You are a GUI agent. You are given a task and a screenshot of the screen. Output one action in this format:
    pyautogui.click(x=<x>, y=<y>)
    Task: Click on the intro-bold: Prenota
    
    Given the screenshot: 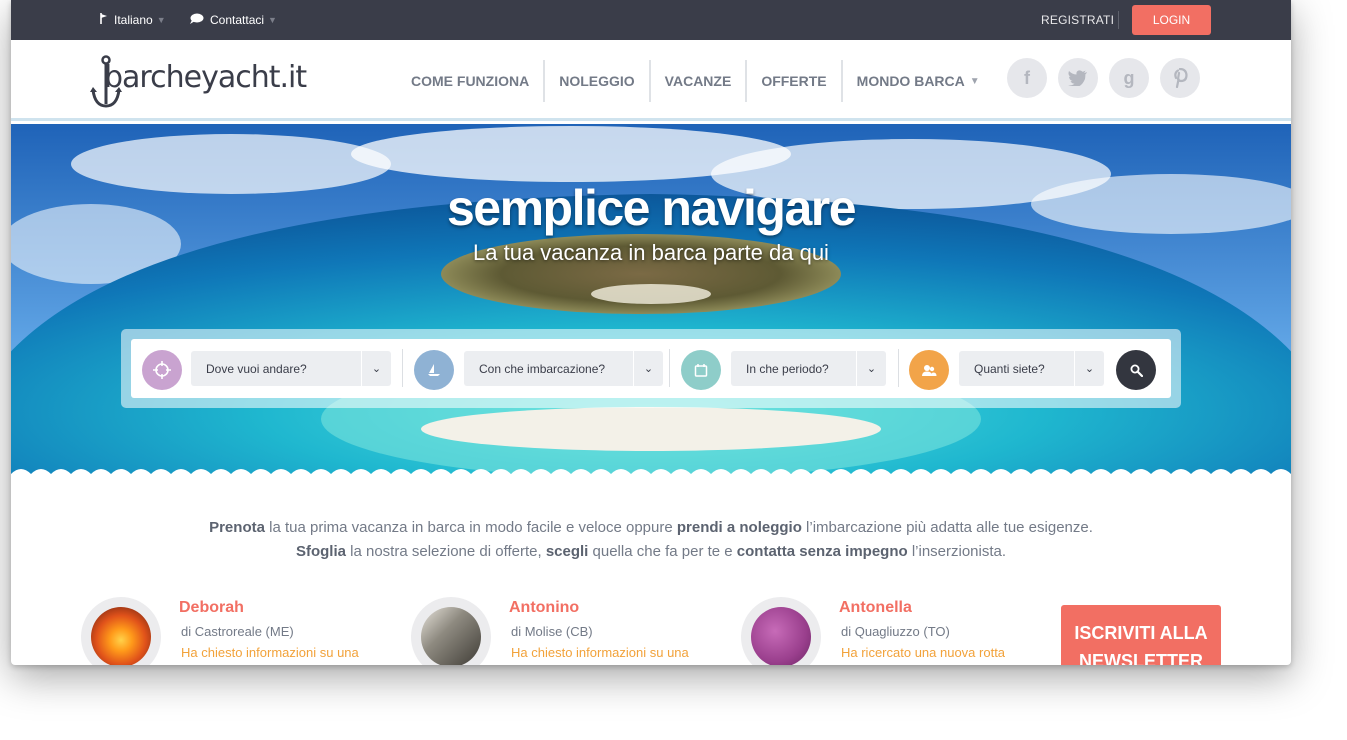 What is the action you would take?
    pyautogui.click(x=237, y=527)
    